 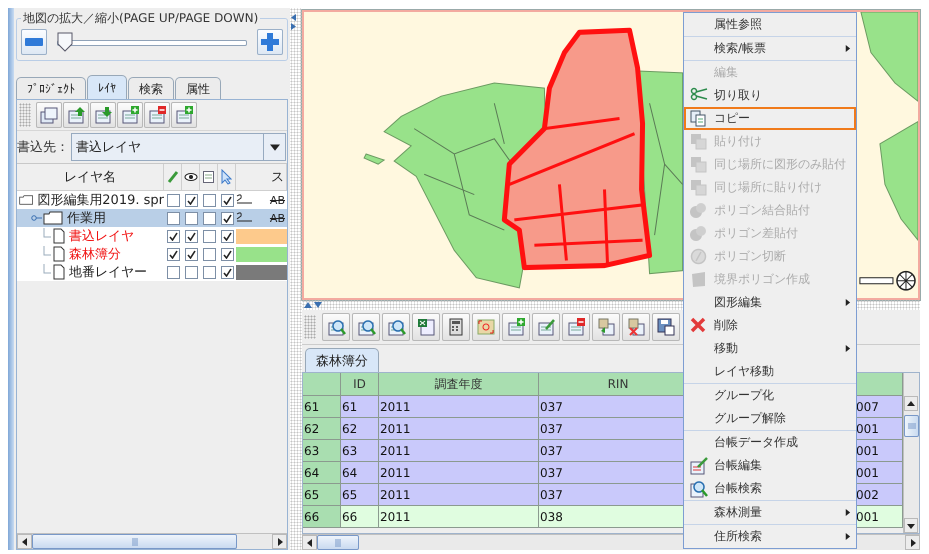 I want to click on expand-handle-icon, so click(x=37, y=218).